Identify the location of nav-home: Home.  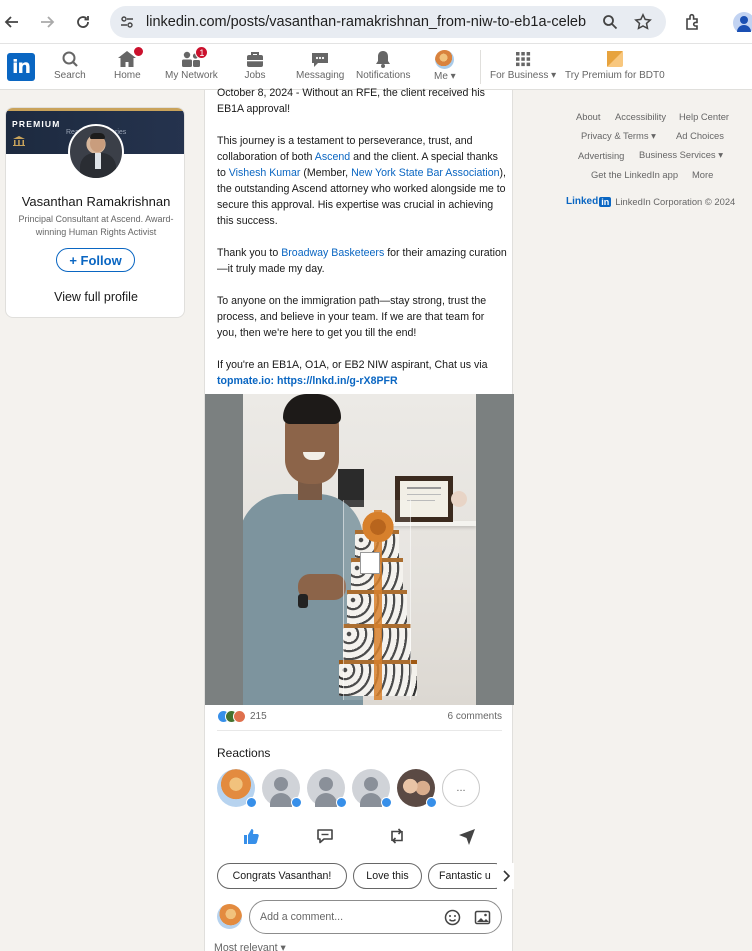
(129, 63).